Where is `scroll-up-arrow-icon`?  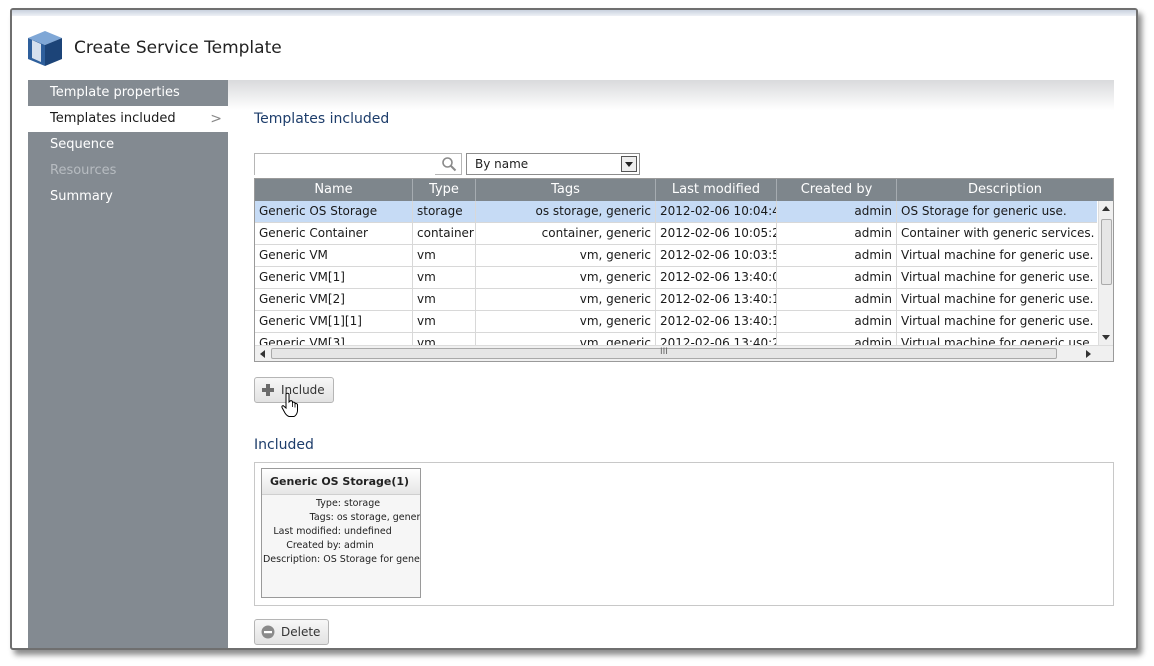 scroll-up-arrow-icon is located at coordinates (1106, 208).